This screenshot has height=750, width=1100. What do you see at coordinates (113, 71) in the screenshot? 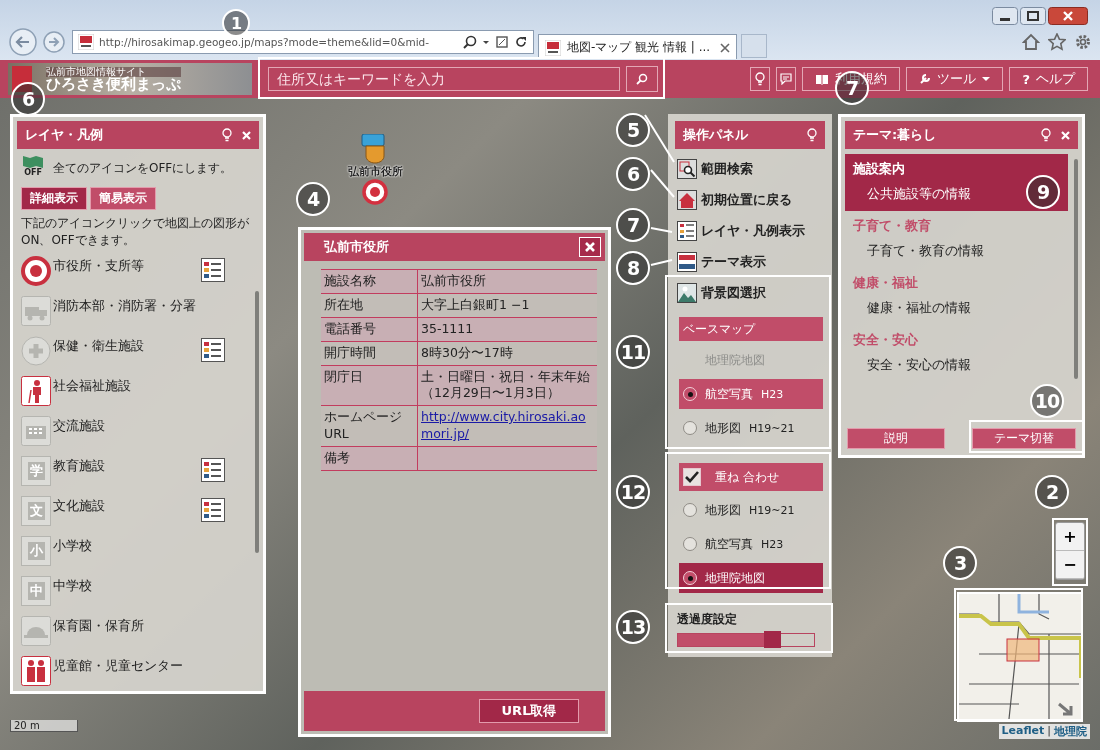
I see `site-subtitle: 弘前市地図情報サイト` at bounding box center [113, 71].